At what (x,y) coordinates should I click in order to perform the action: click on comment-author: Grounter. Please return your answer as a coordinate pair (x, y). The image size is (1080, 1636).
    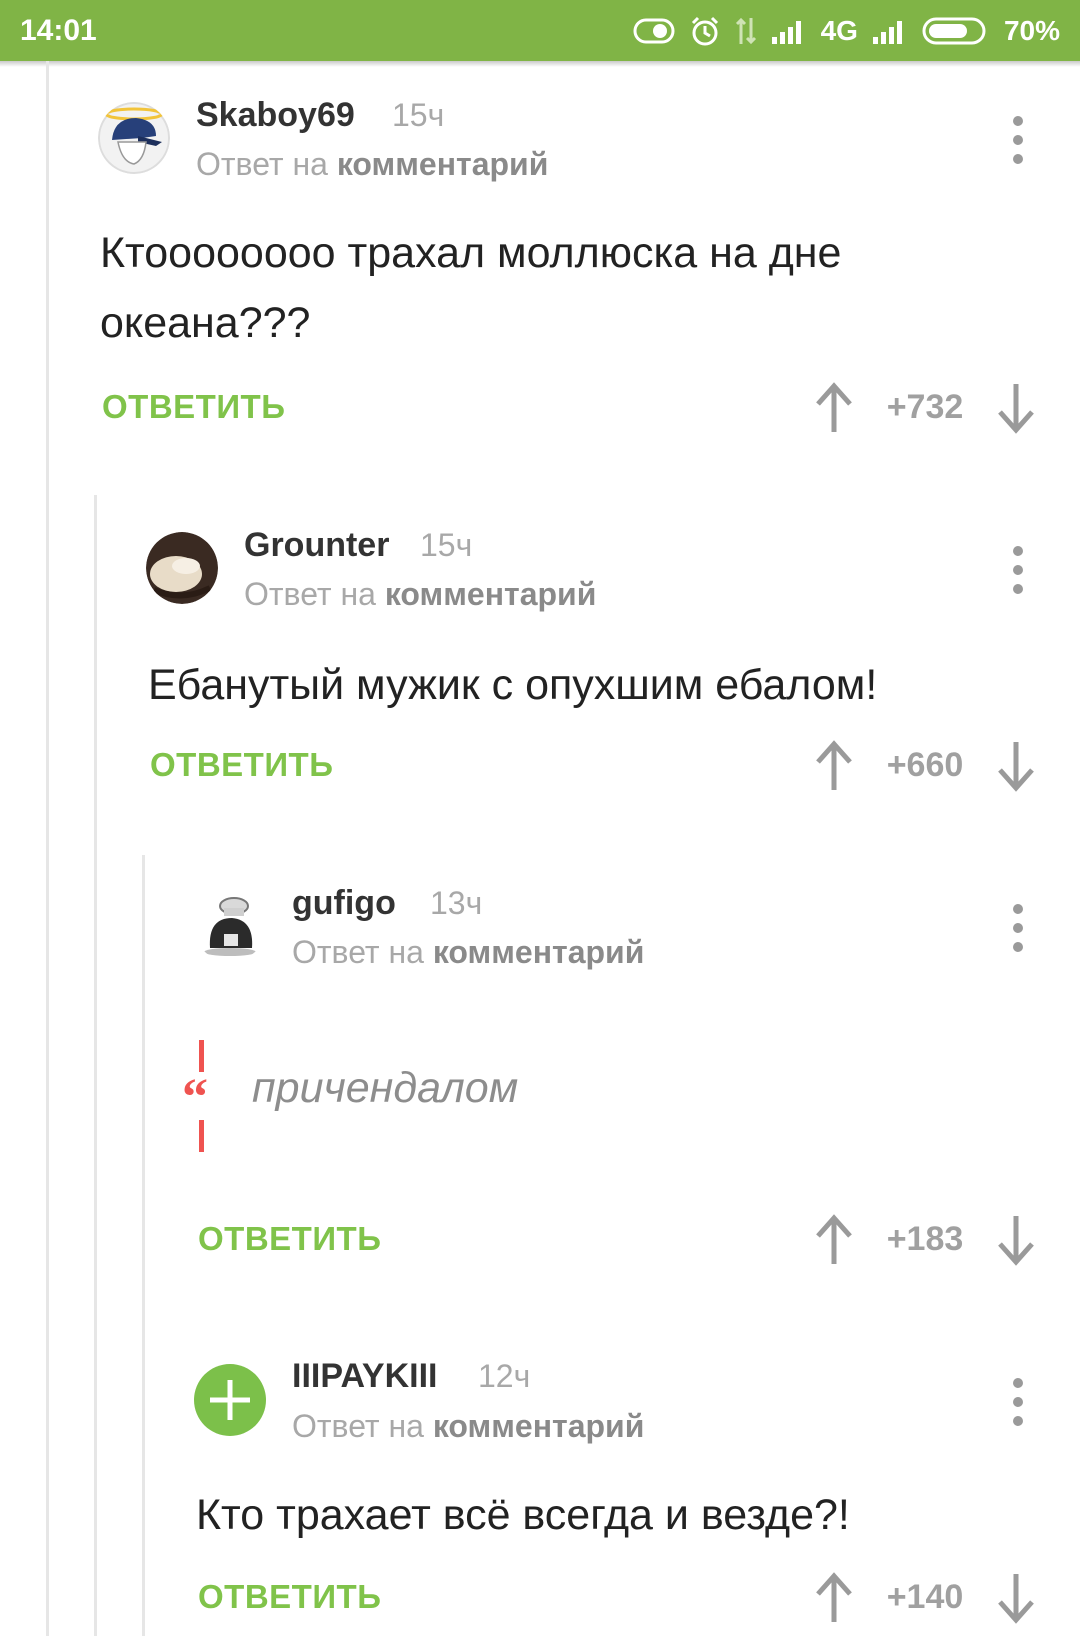
    Looking at the image, I should click on (316, 545).